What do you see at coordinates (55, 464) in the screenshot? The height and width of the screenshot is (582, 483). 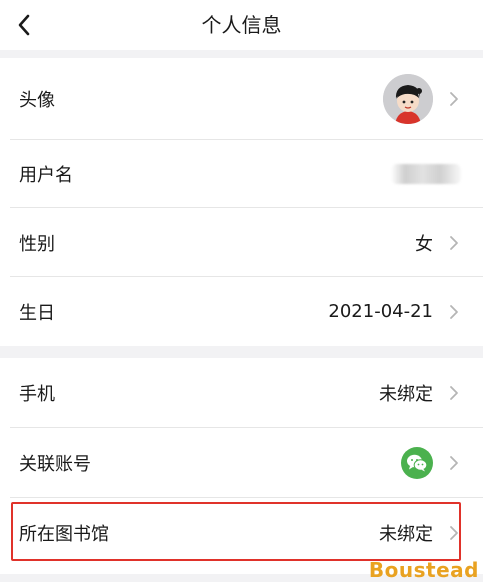 I see `linked-account-label: 关联账号` at bounding box center [55, 464].